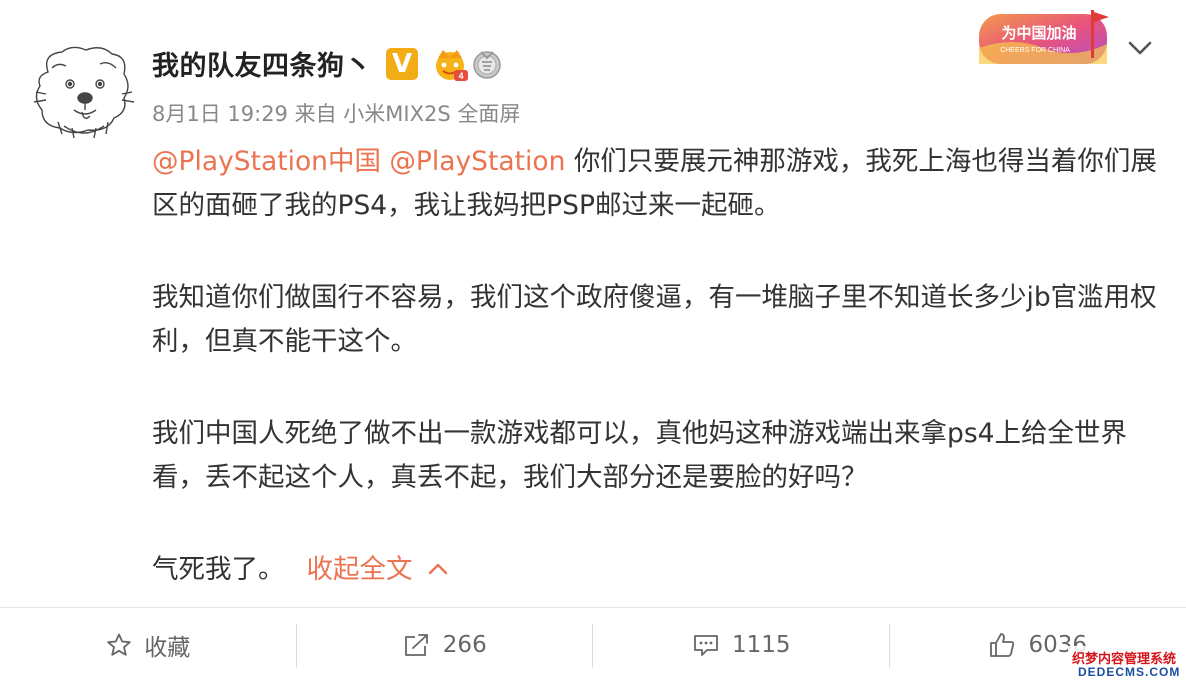  I want to click on chevron-down-icon, so click(1140, 48).